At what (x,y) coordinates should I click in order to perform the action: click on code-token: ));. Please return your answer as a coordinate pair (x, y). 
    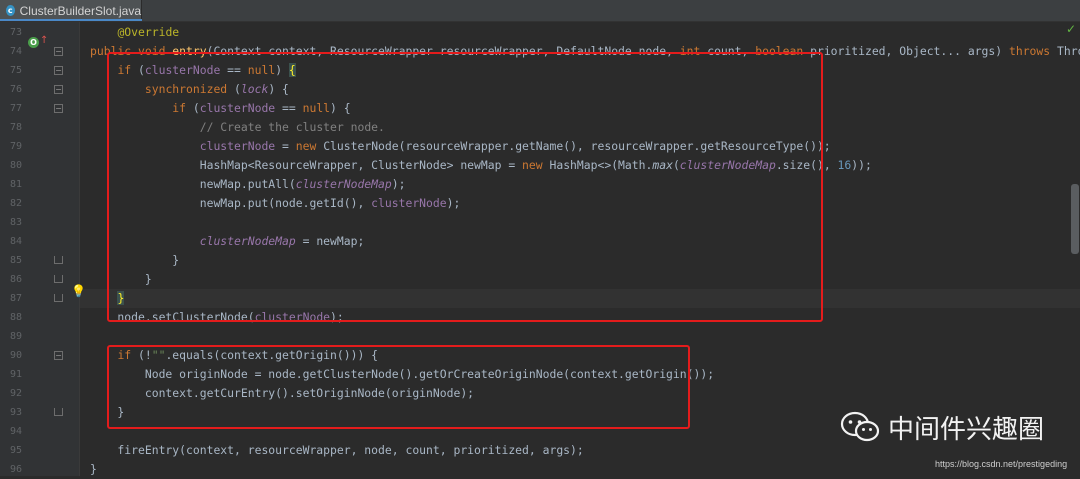
    Looking at the image, I should click on (861, 165).